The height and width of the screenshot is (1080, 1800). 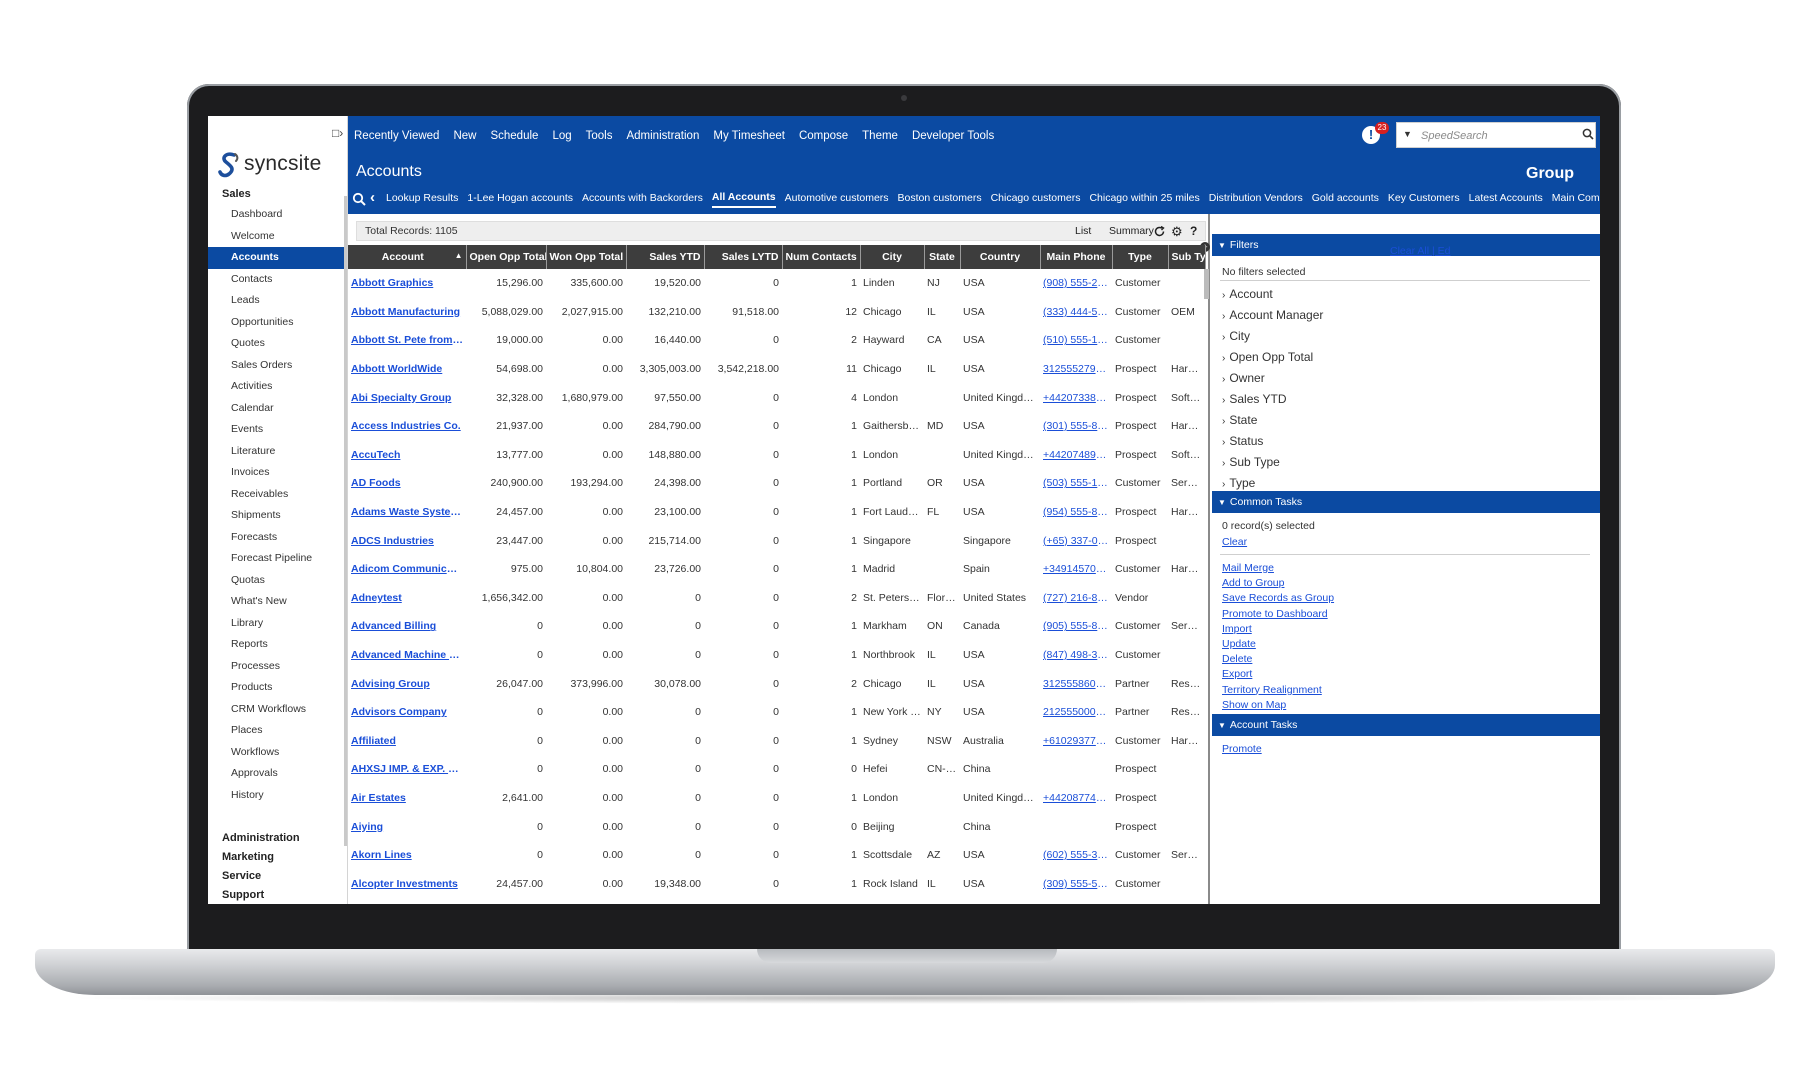 I want to click on sidebar-item-sales-orders: Sales Orders, so click(x=276, y=366).